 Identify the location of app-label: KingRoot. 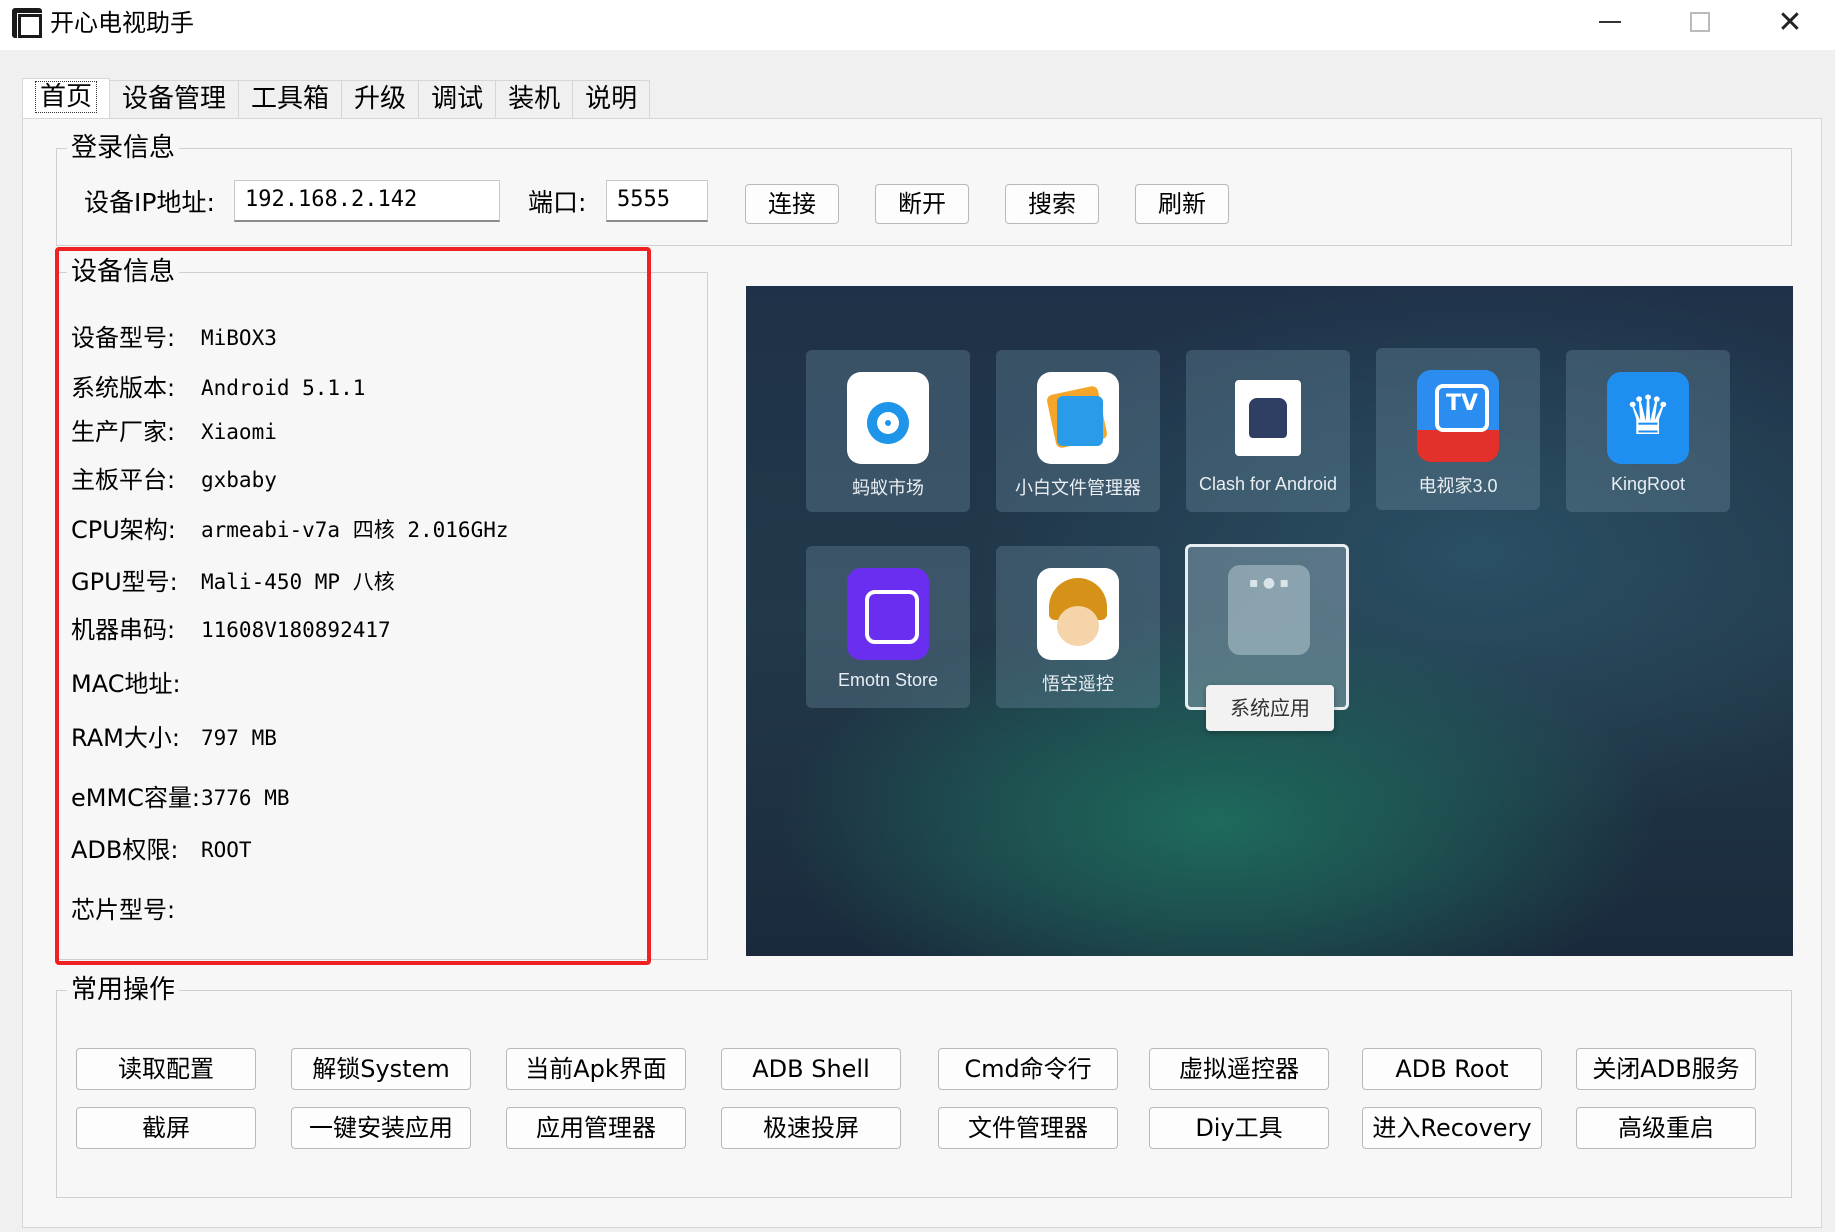
(1648, 484).